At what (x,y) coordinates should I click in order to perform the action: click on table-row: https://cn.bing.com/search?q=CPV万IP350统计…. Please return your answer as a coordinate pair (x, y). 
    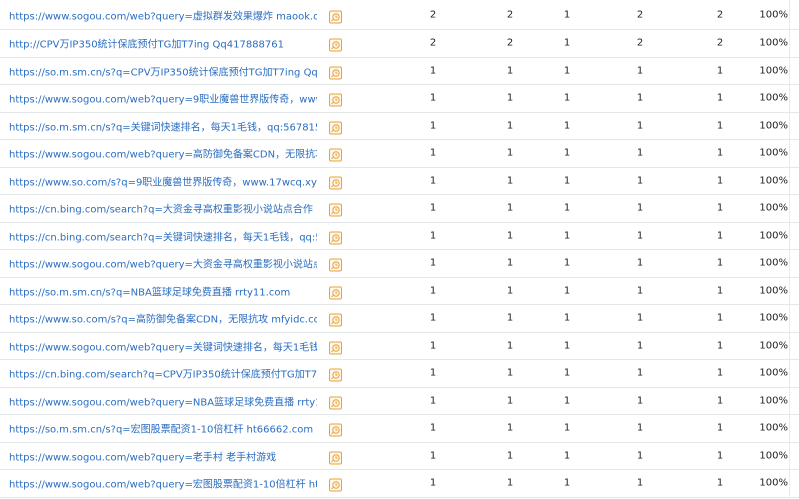
    Looking at the image, I should click on (399, 374).